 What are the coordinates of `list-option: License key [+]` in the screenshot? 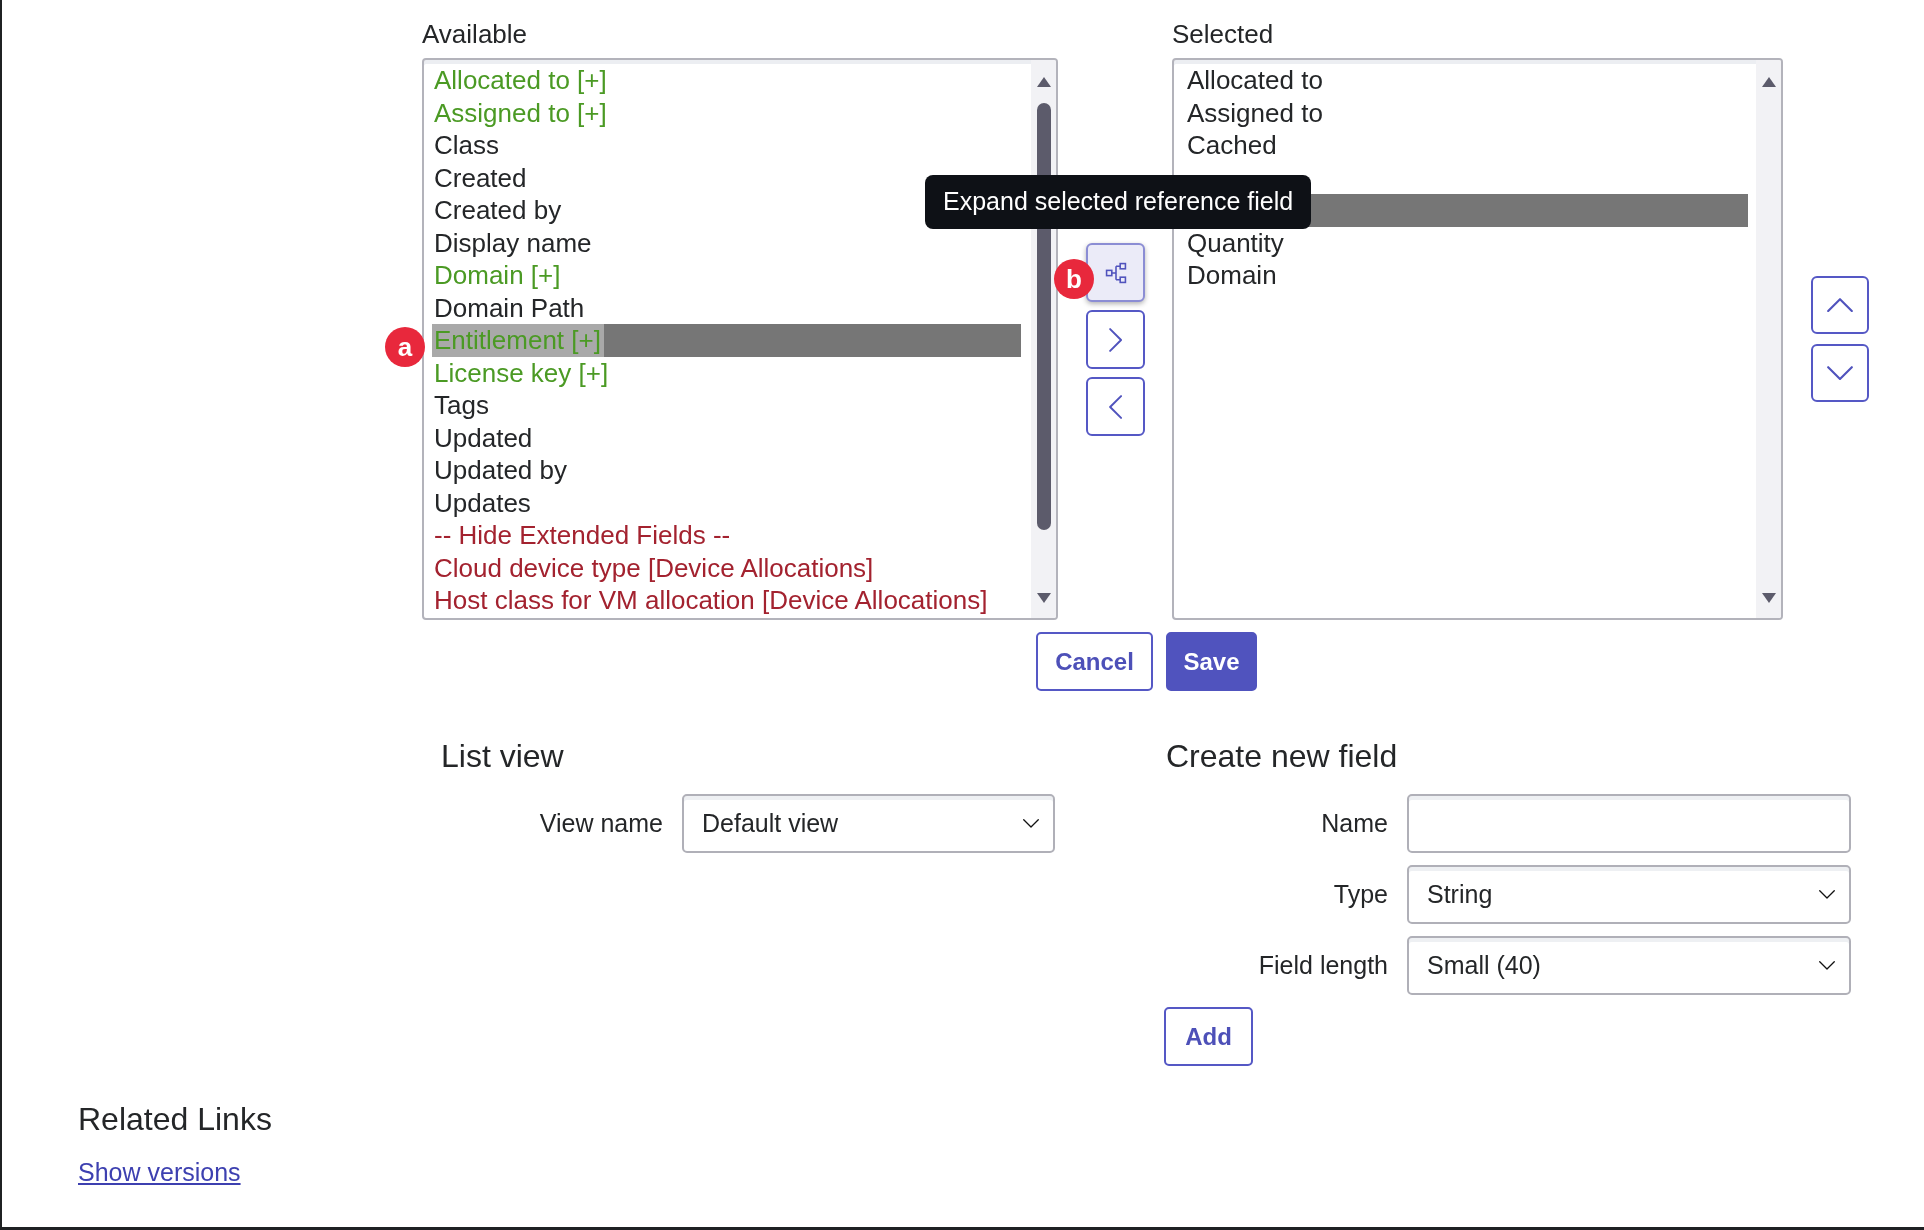 It's located at (522, 372).